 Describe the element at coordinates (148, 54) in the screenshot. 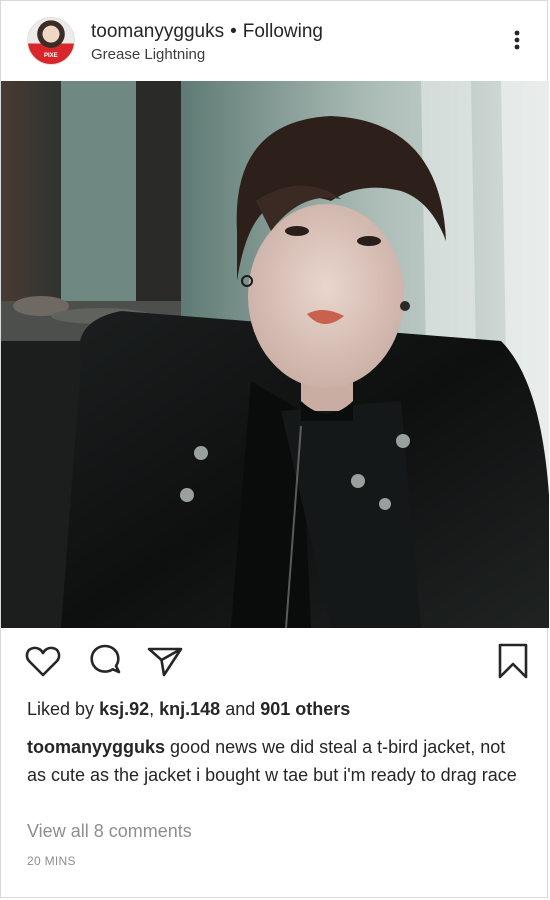

I see `post-location: Grease Lightning` at that location.